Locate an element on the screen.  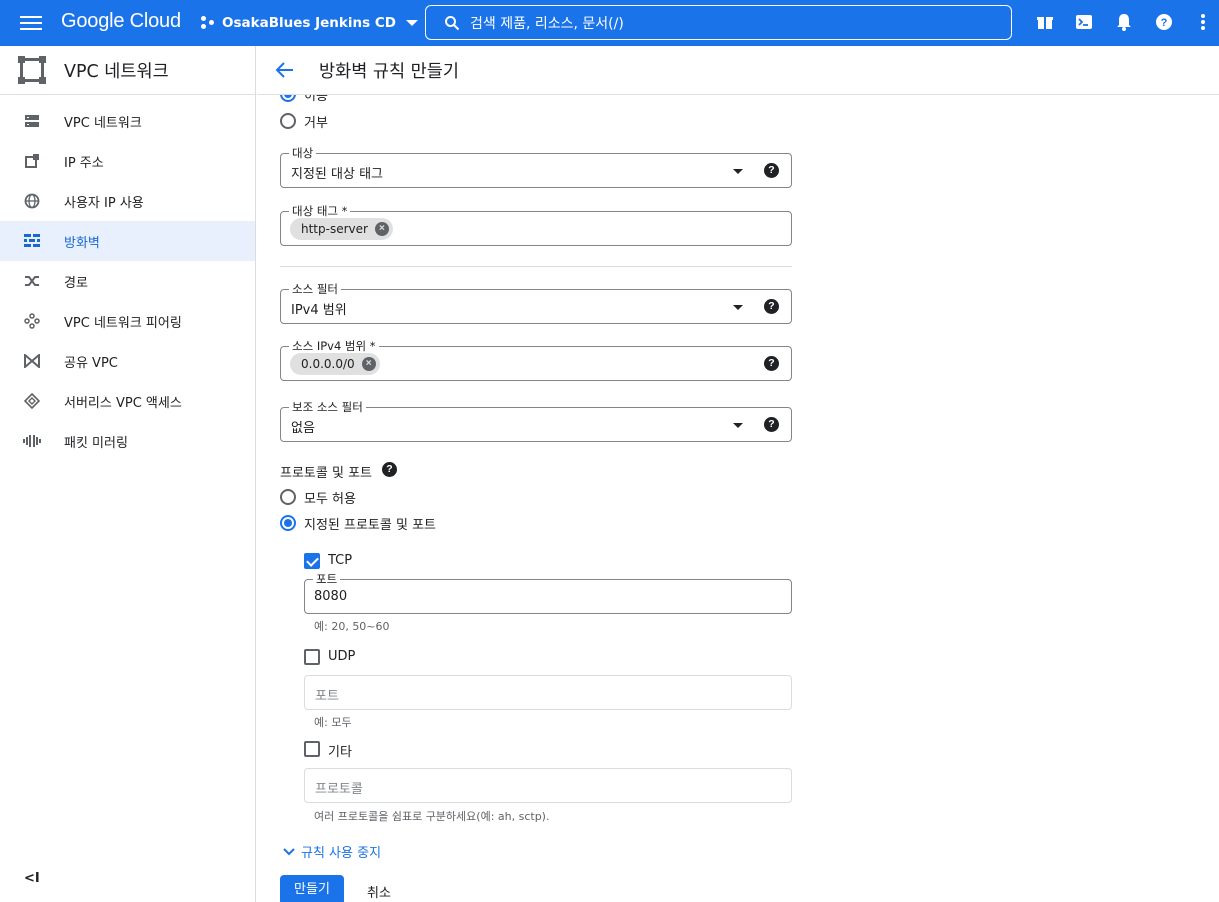
sidebar-item-label: IP 주소 is located at coordinates (84, 163).